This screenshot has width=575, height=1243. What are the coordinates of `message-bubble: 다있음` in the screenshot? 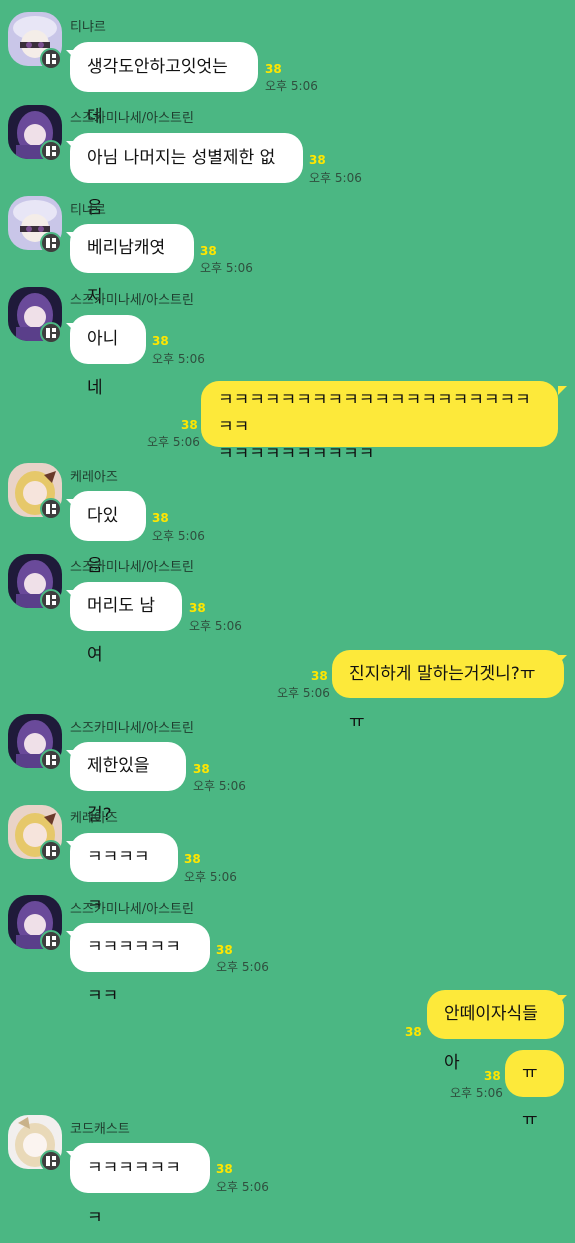 It's located at (108, 533).